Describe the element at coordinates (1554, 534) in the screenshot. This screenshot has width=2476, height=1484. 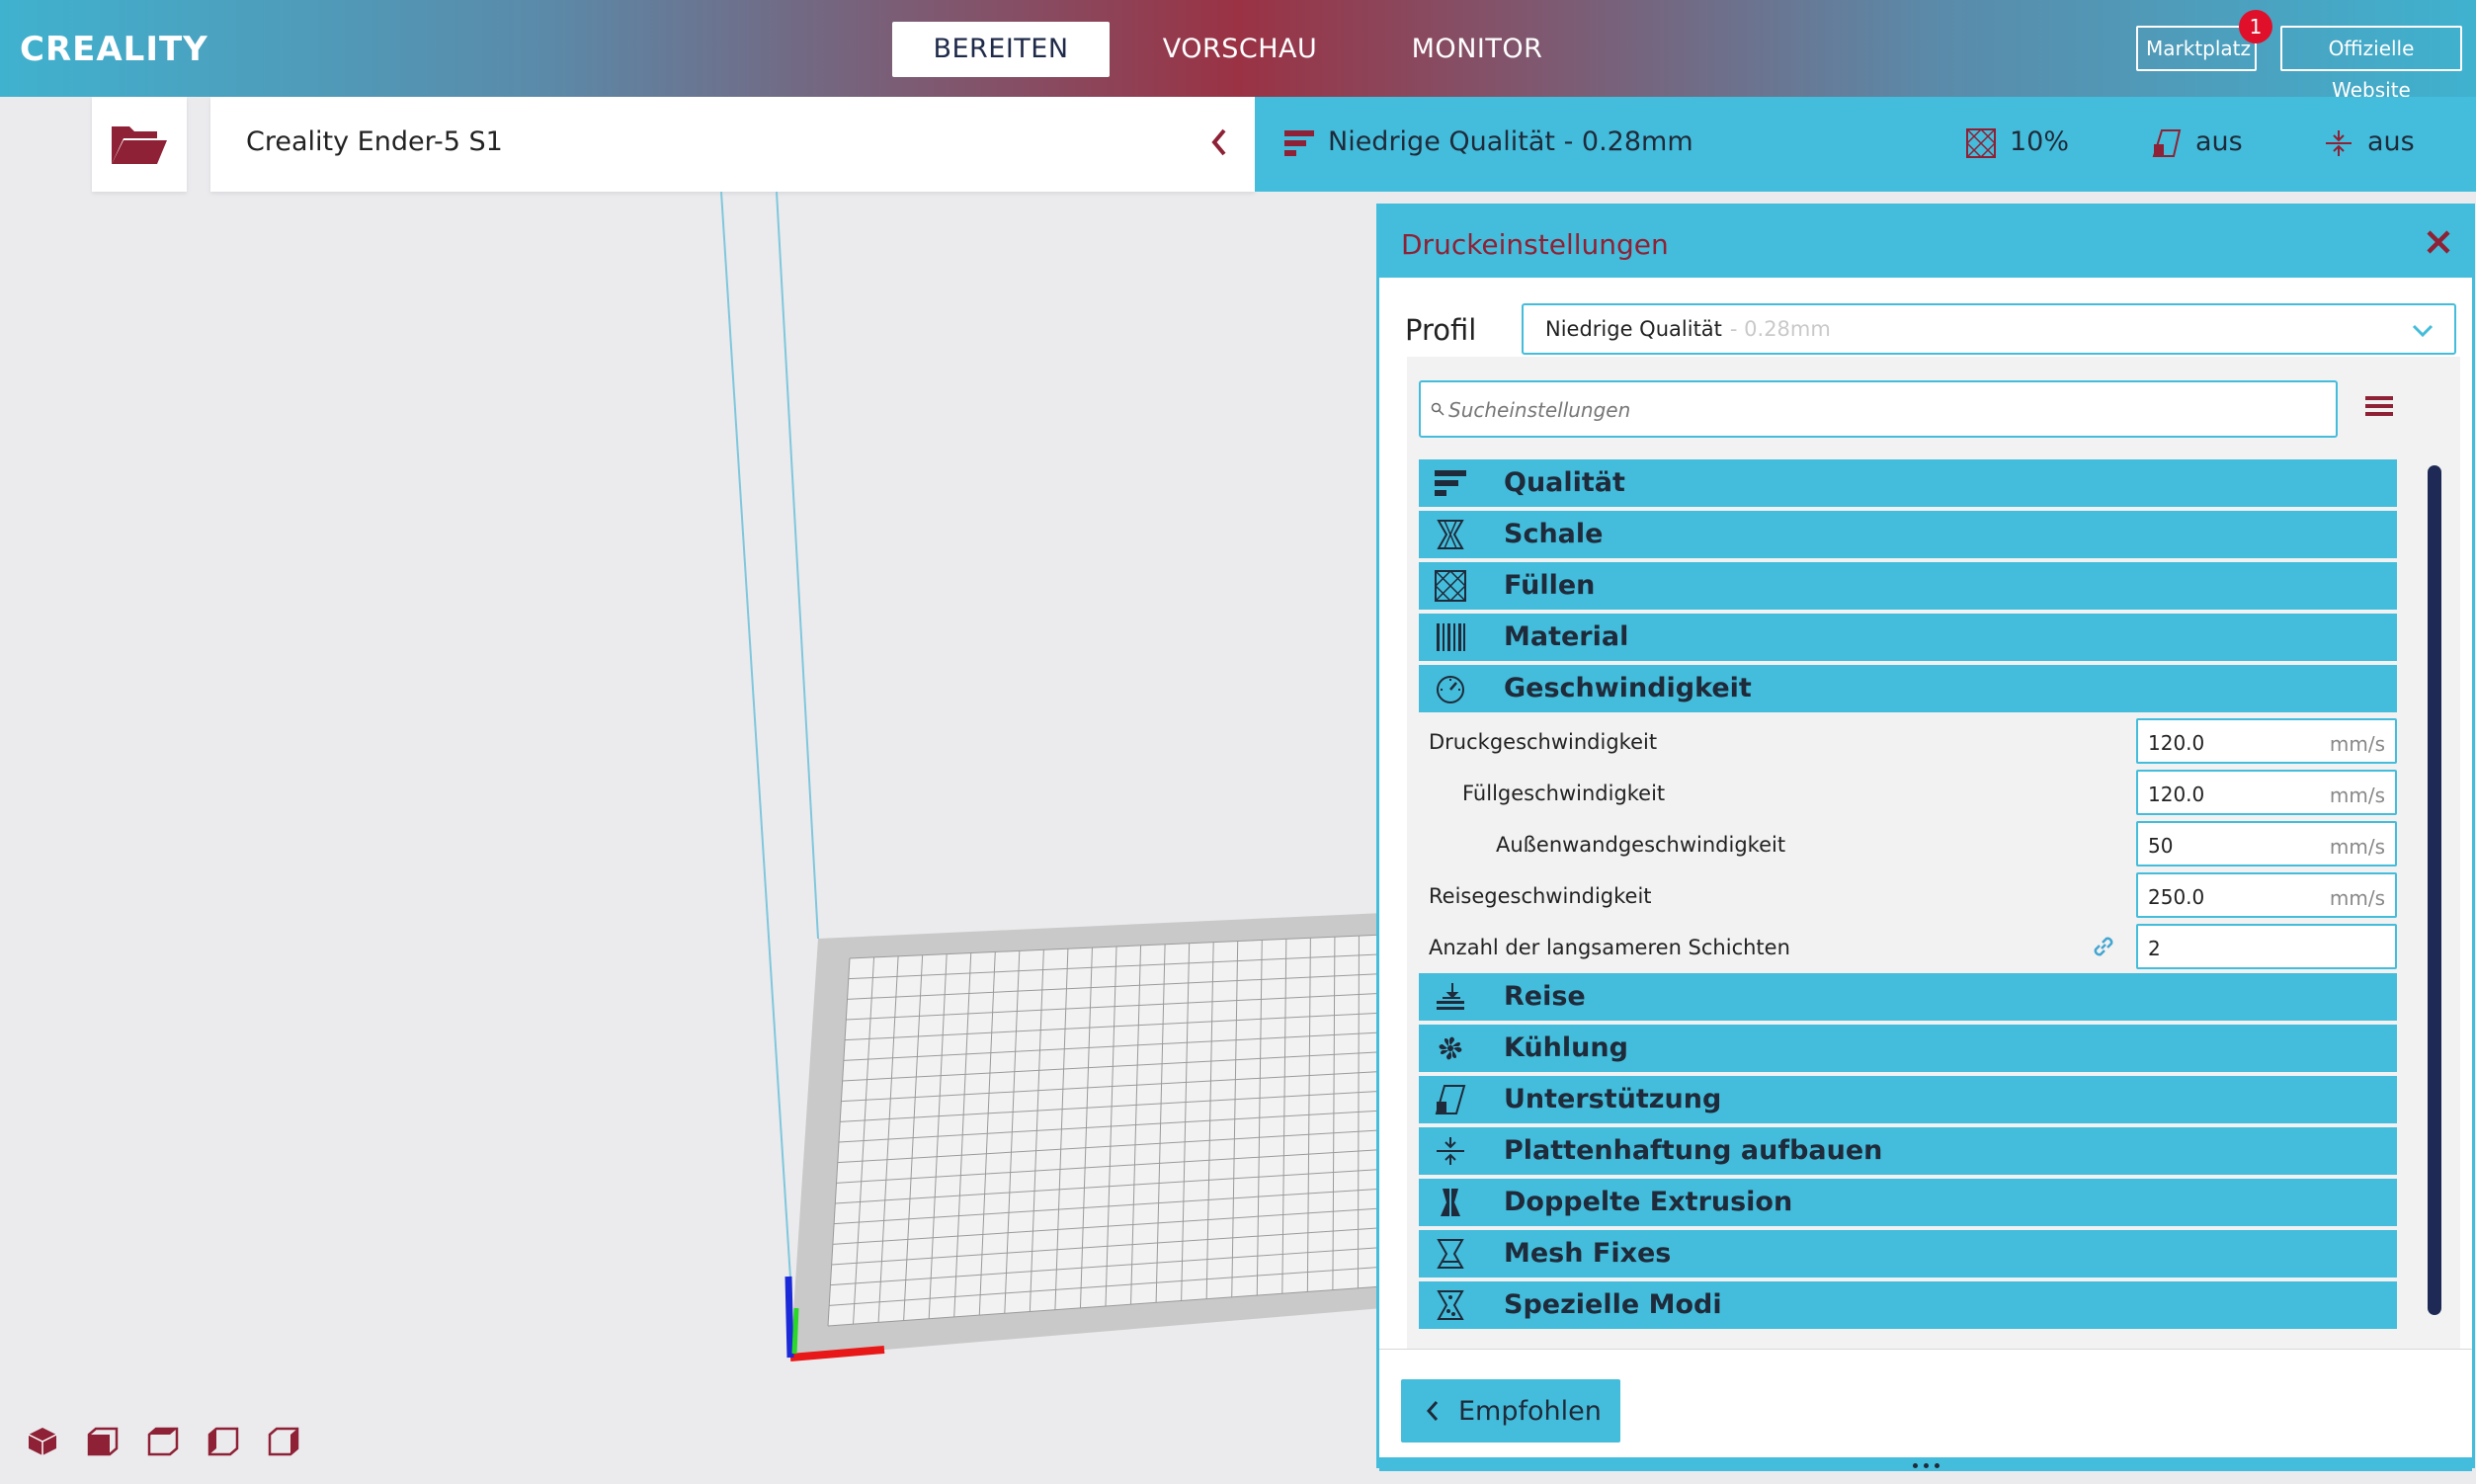
I see `category-label: Schale` at that location.